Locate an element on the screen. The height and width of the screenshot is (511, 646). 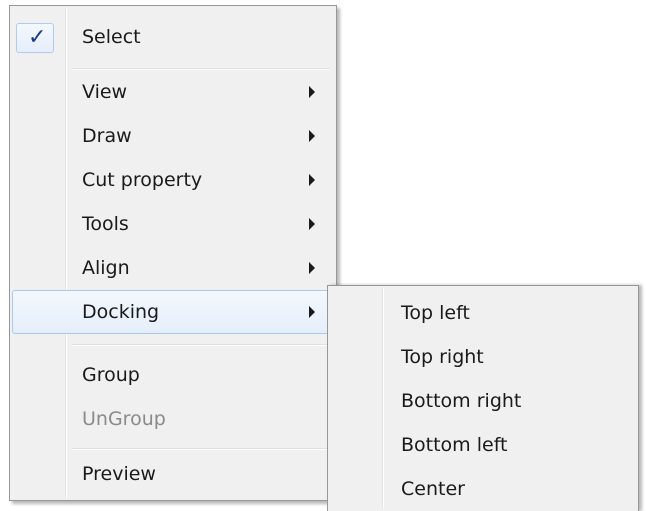
menu-item-label: Preview is located at coordinates (119, 474).